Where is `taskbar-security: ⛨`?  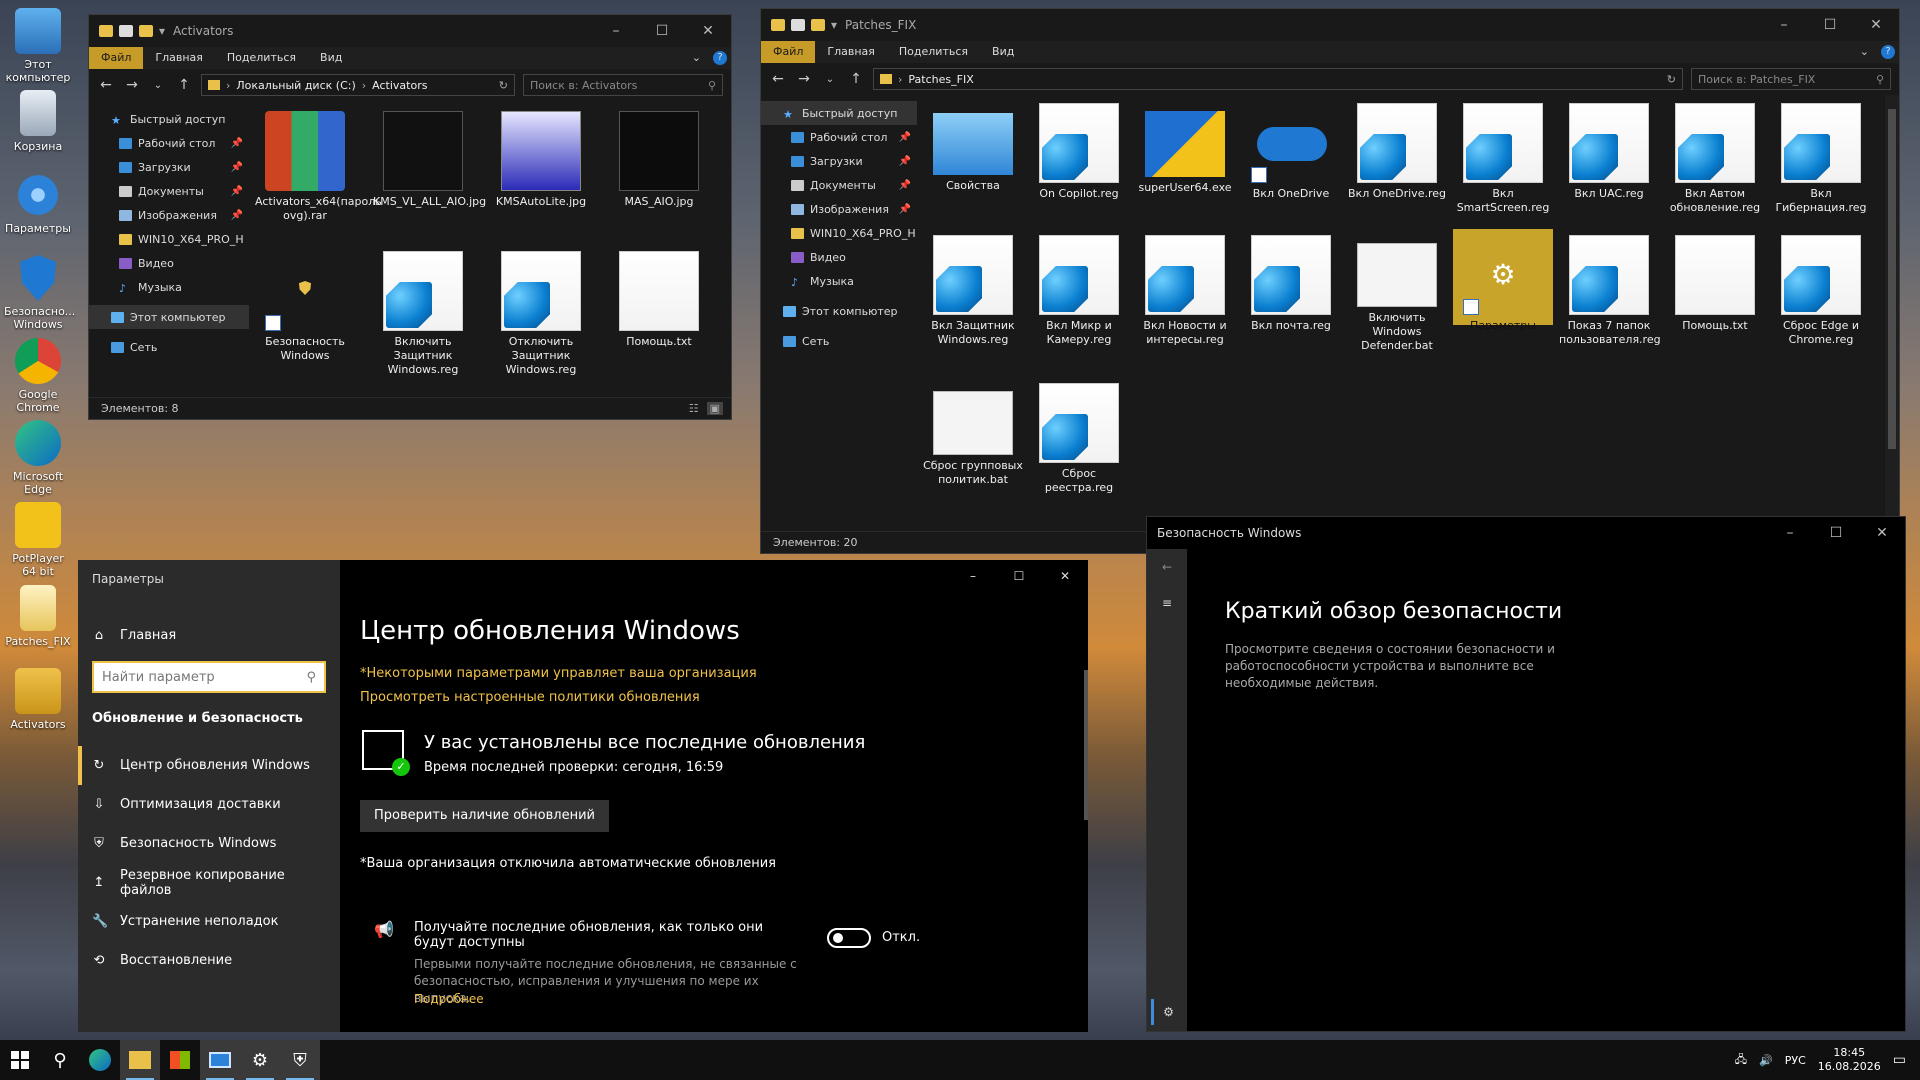
taskbar-security: ⛨ is located at coordinates (300, 1060).